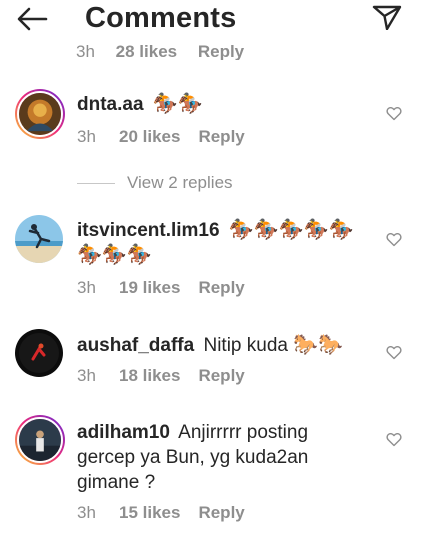  Describe the element at coordinates (110, 104) in the screenshot. I see `comment-username: dnta.aa` at that location.